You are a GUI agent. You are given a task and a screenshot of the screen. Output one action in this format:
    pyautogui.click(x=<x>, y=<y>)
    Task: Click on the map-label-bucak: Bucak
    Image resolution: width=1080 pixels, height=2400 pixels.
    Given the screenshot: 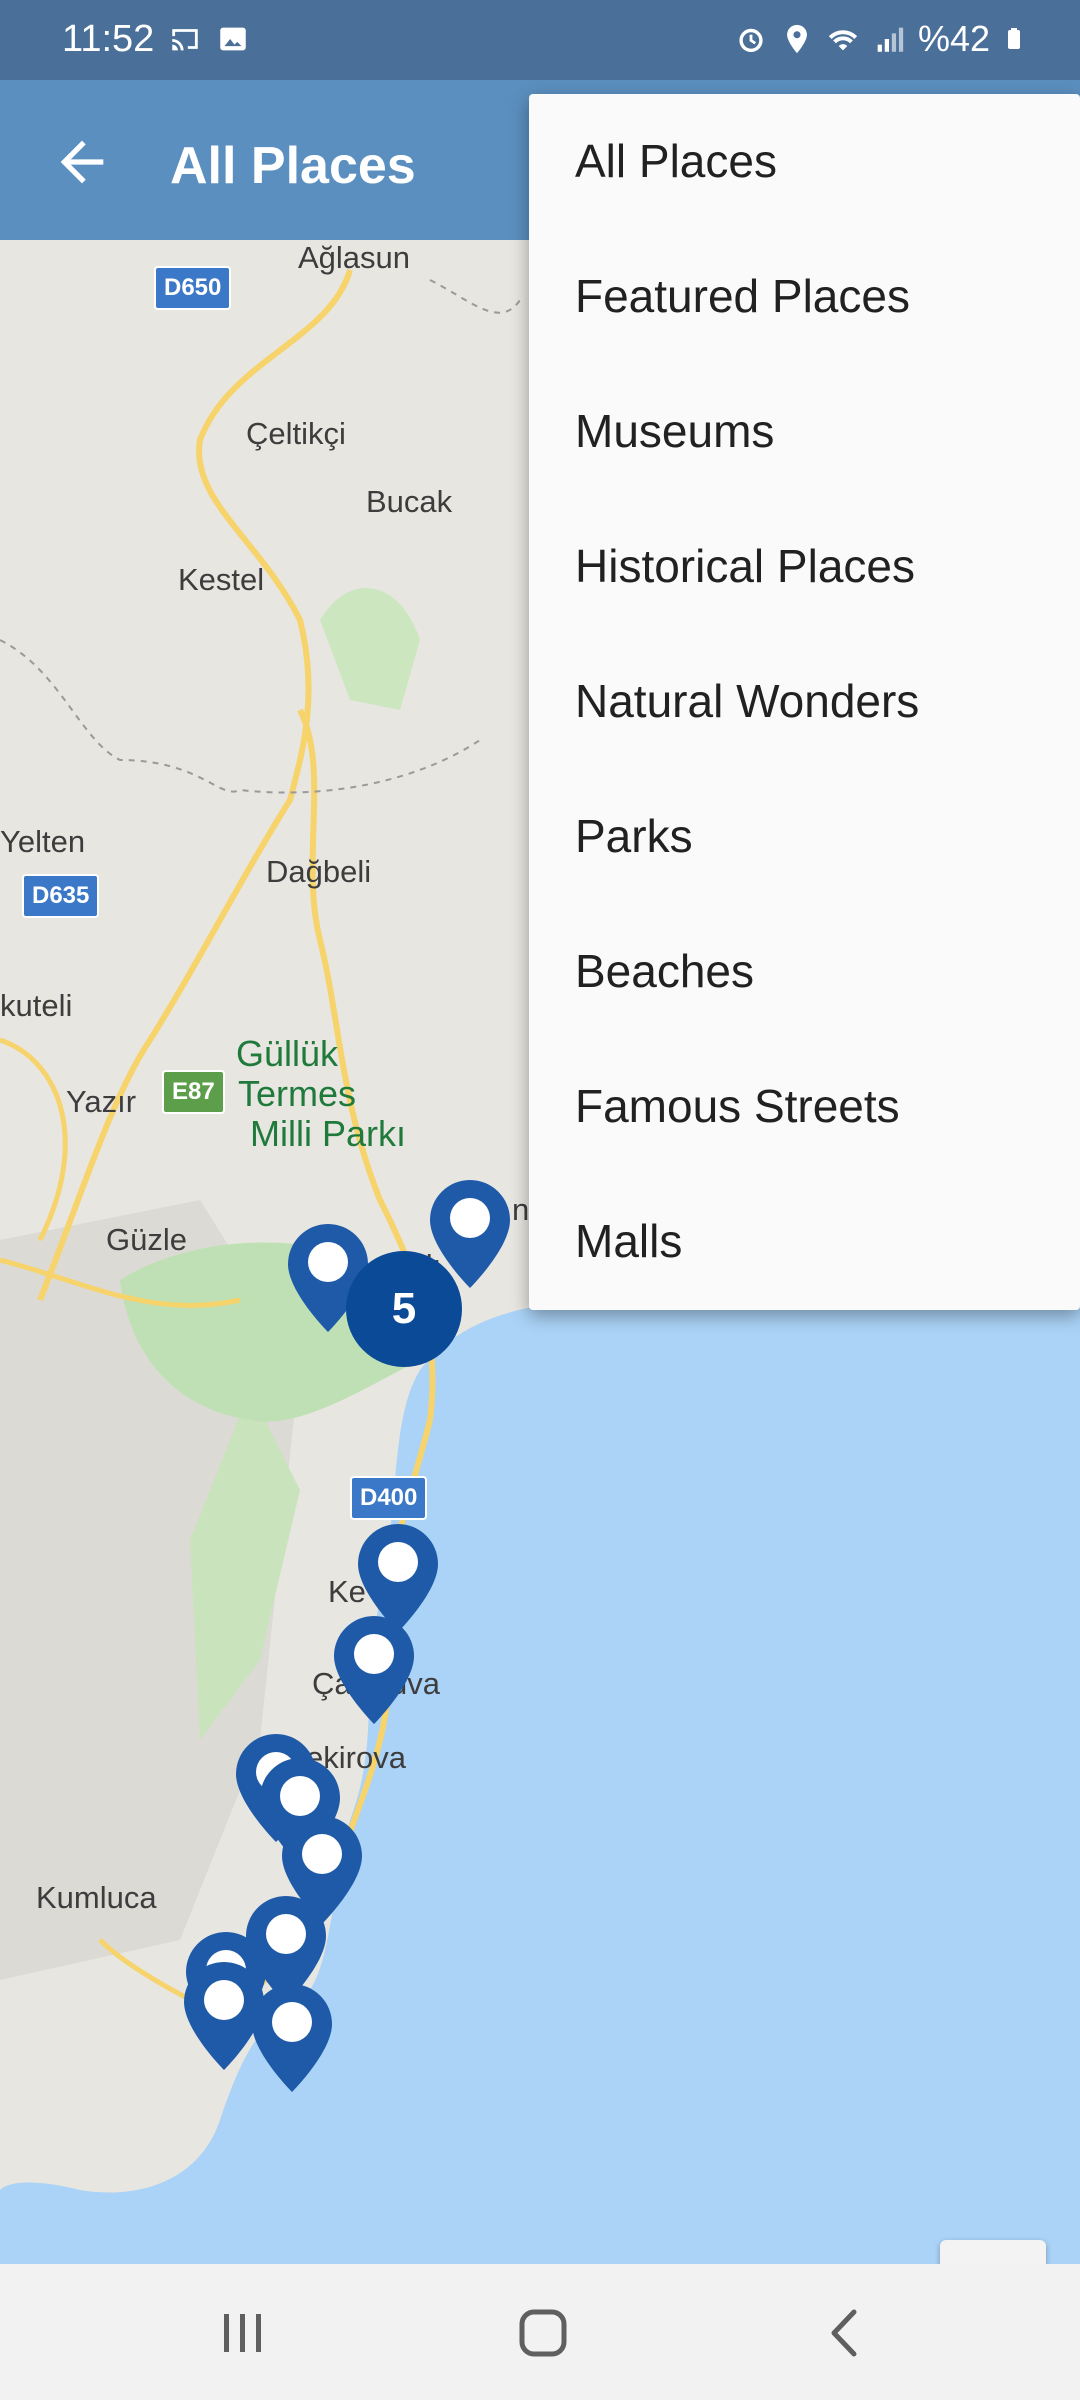 What is the action you would take?
    pyautogui.click(x=409, y=501)
    